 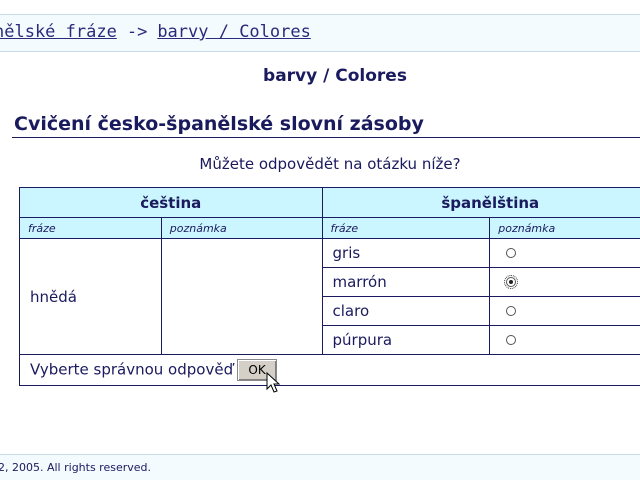 I want to click on subheader-spanish-note: poznámka, so click(x=564, y=228).